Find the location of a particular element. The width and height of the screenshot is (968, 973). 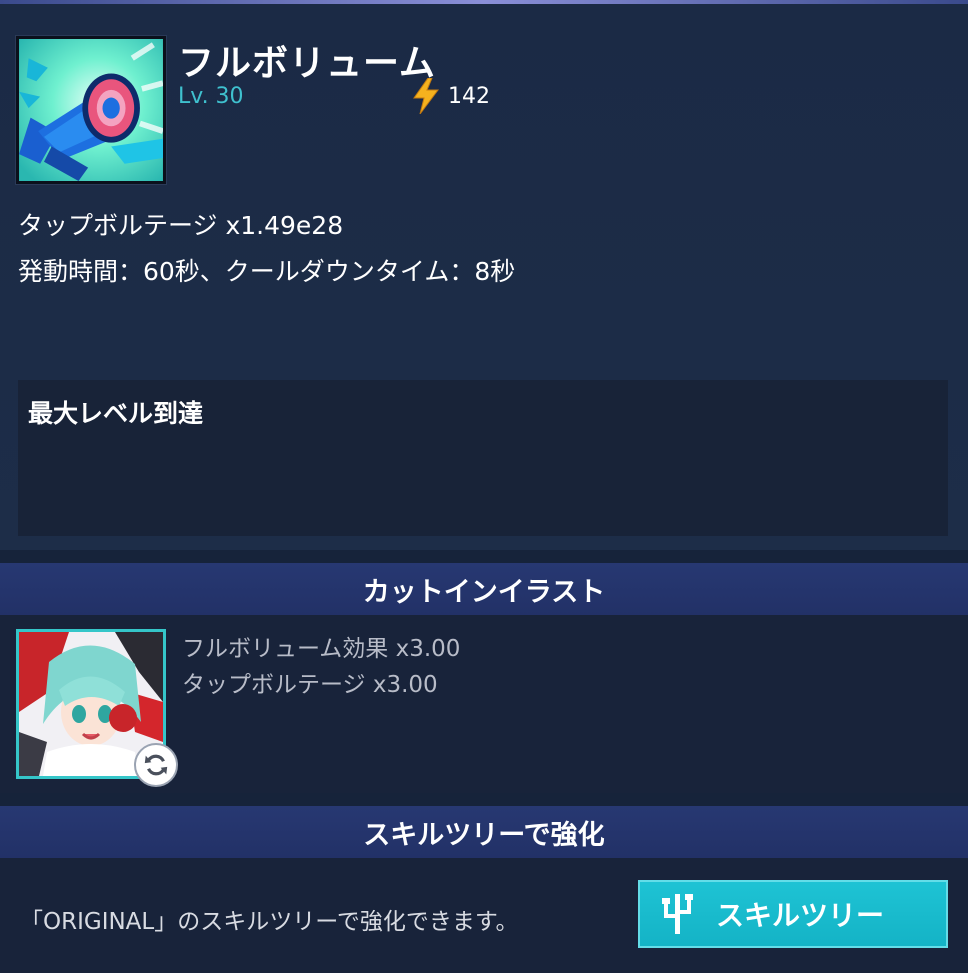

skill-tree-button: スキルツリー is located at coordinates (793, 914).